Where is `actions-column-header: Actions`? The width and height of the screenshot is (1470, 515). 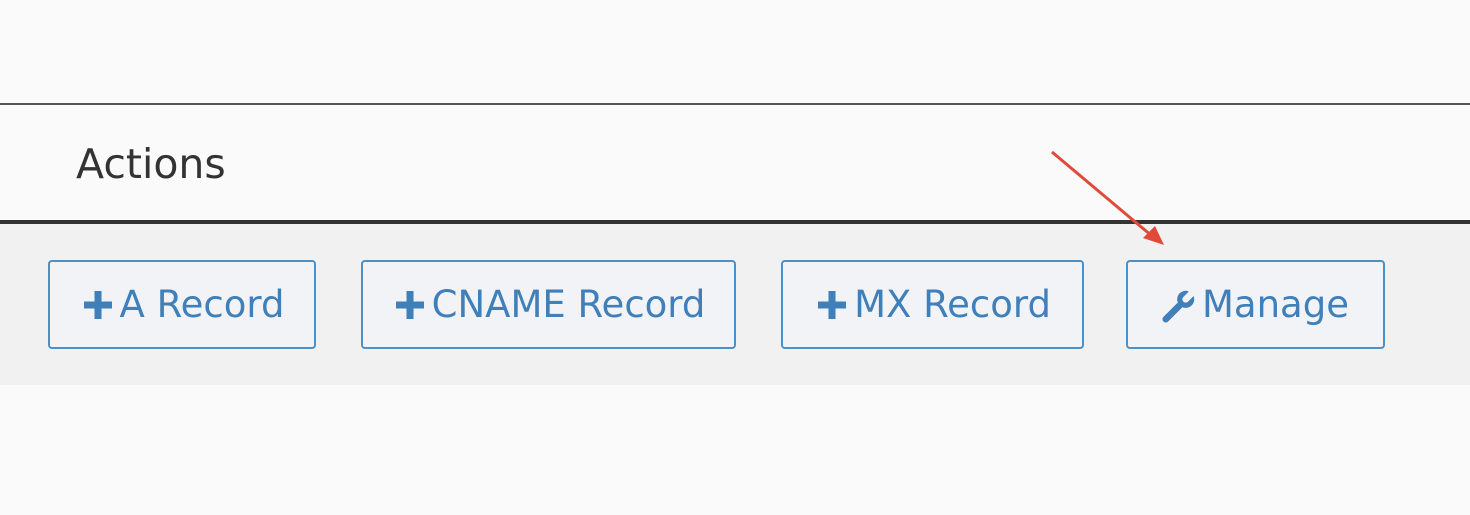 actions-column-header: Actions is located at coordinates (151, 164).